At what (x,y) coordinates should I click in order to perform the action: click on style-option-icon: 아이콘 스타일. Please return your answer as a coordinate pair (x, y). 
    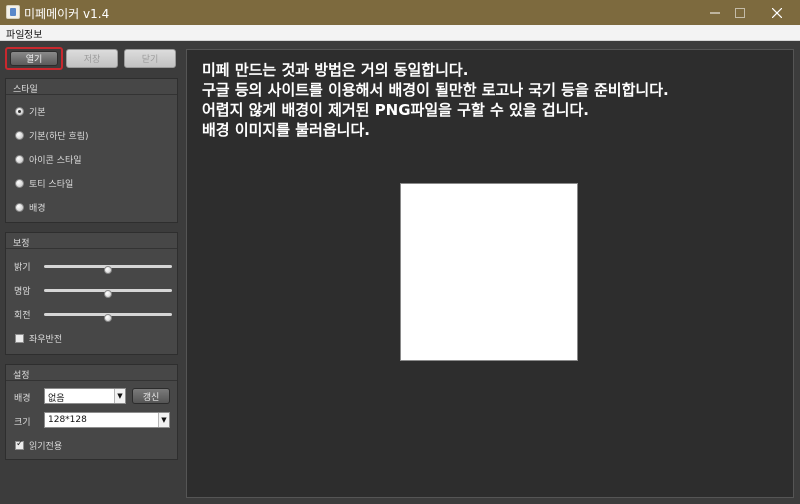
    Looking at the image, I should click on (48, 159).